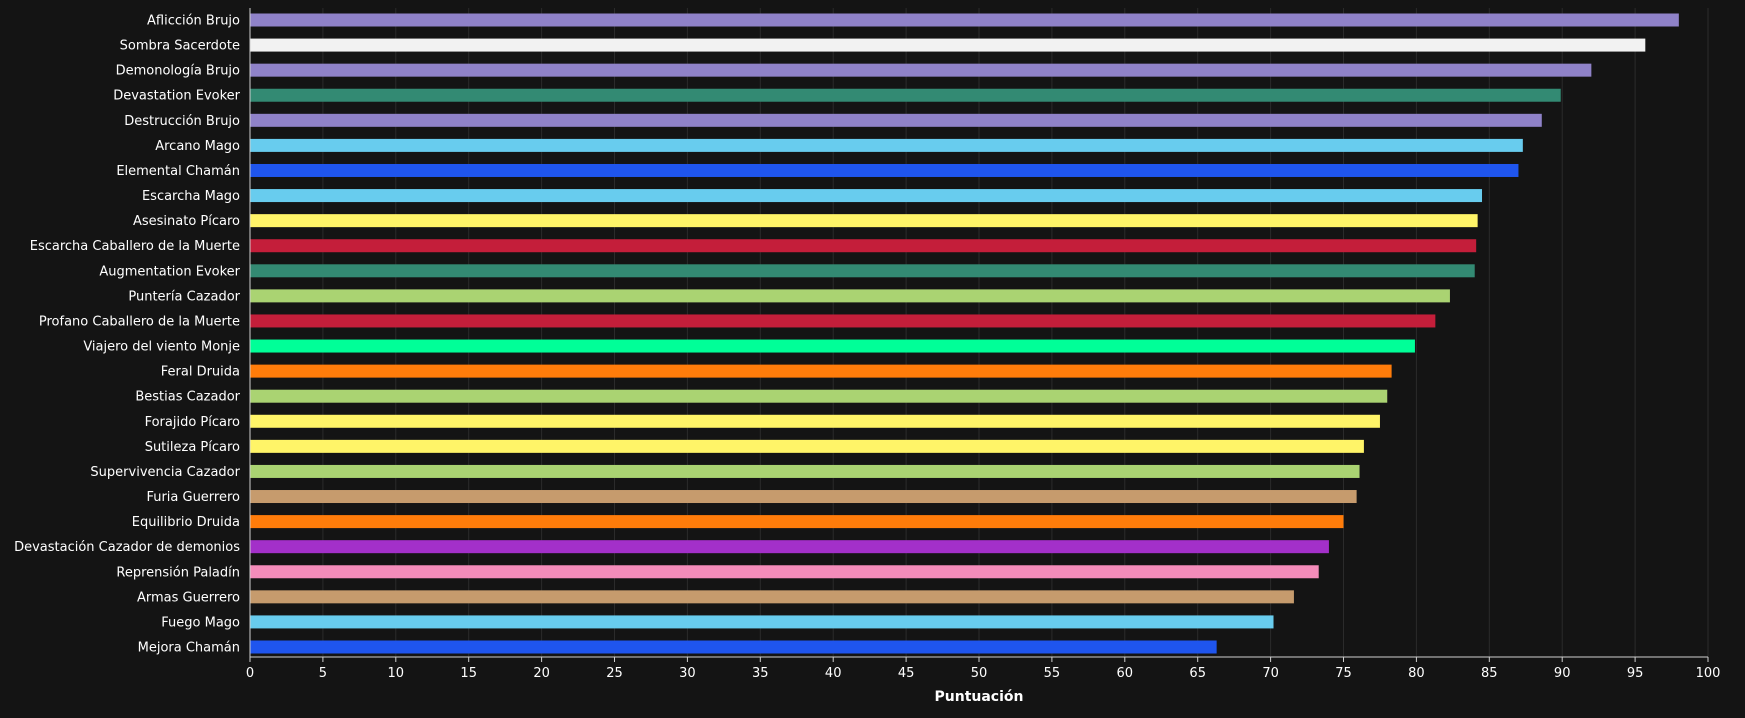 Image resolution: width=1745 pixels, height=718 pixels. What do you see at coordinates (193, 497) in the screenshot?
I see `category-label: Furia Guerrero` at bounding box center [193, 497].